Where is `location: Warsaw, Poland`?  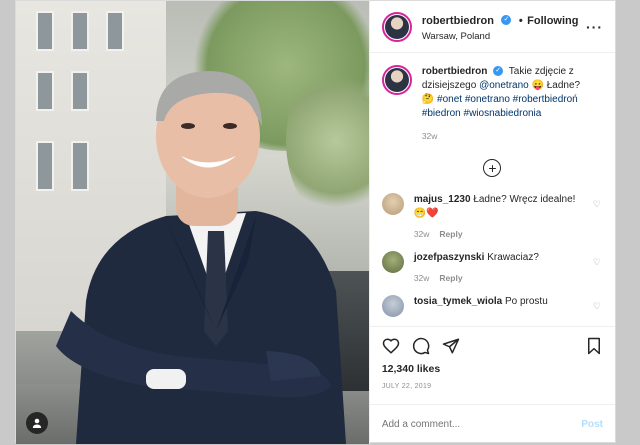
location: Warsaw, Poland is located at coordinates (504, 36).